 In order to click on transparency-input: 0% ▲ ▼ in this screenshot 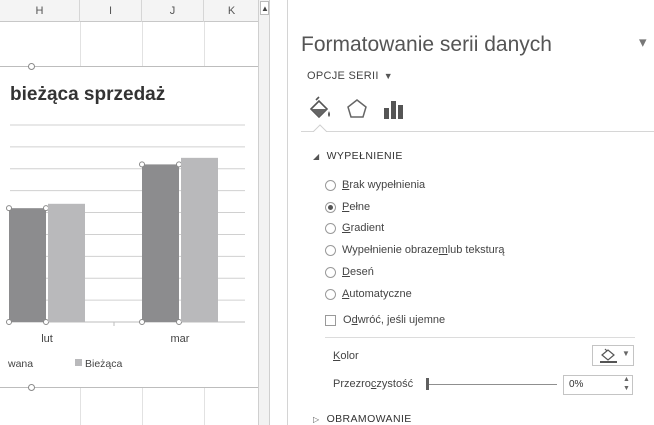, I will do `click(598, 385)`.